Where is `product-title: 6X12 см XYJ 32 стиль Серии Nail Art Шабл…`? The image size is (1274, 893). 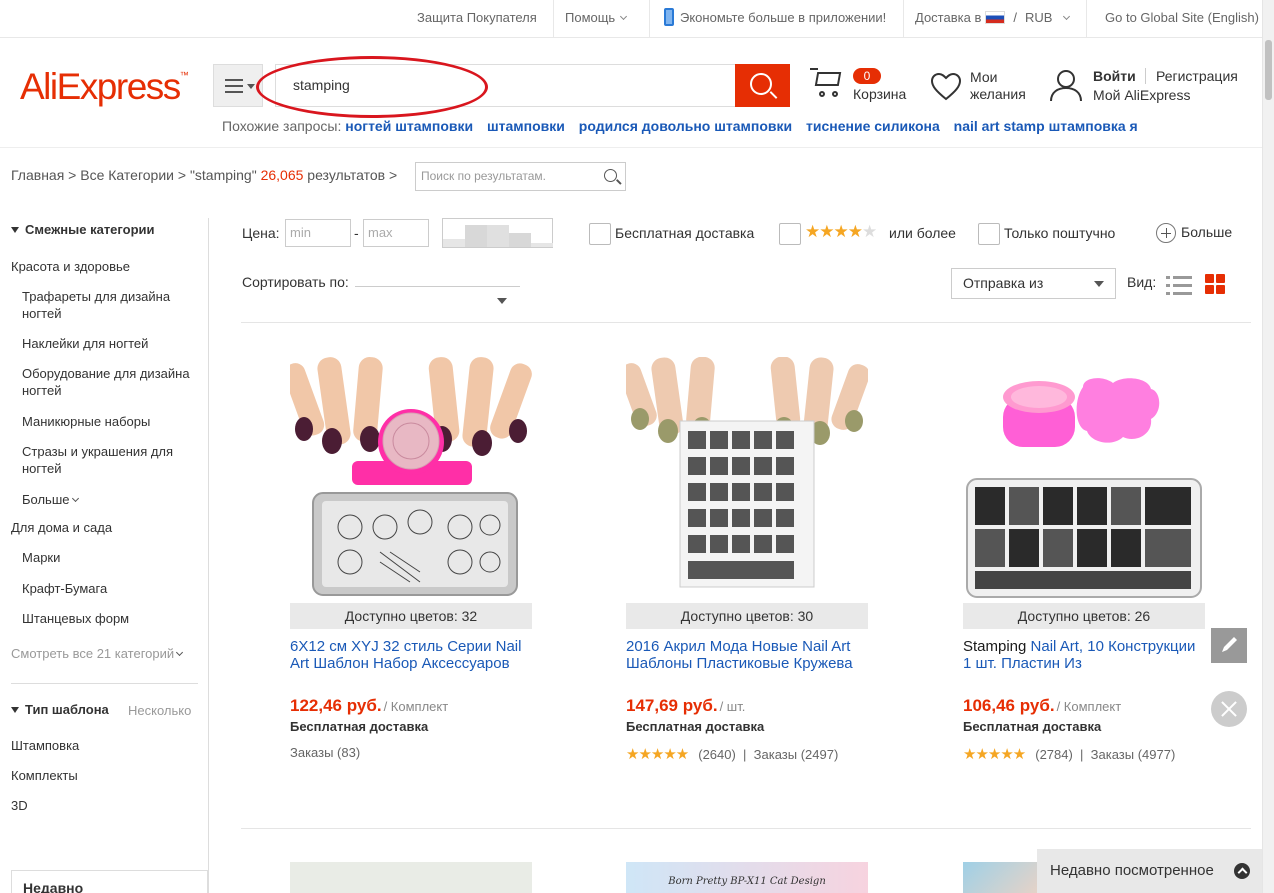
product-title: 6X12 см XYJ 32 стиль Серии Nail Art Шабл… is located at coordinates (406, 655).